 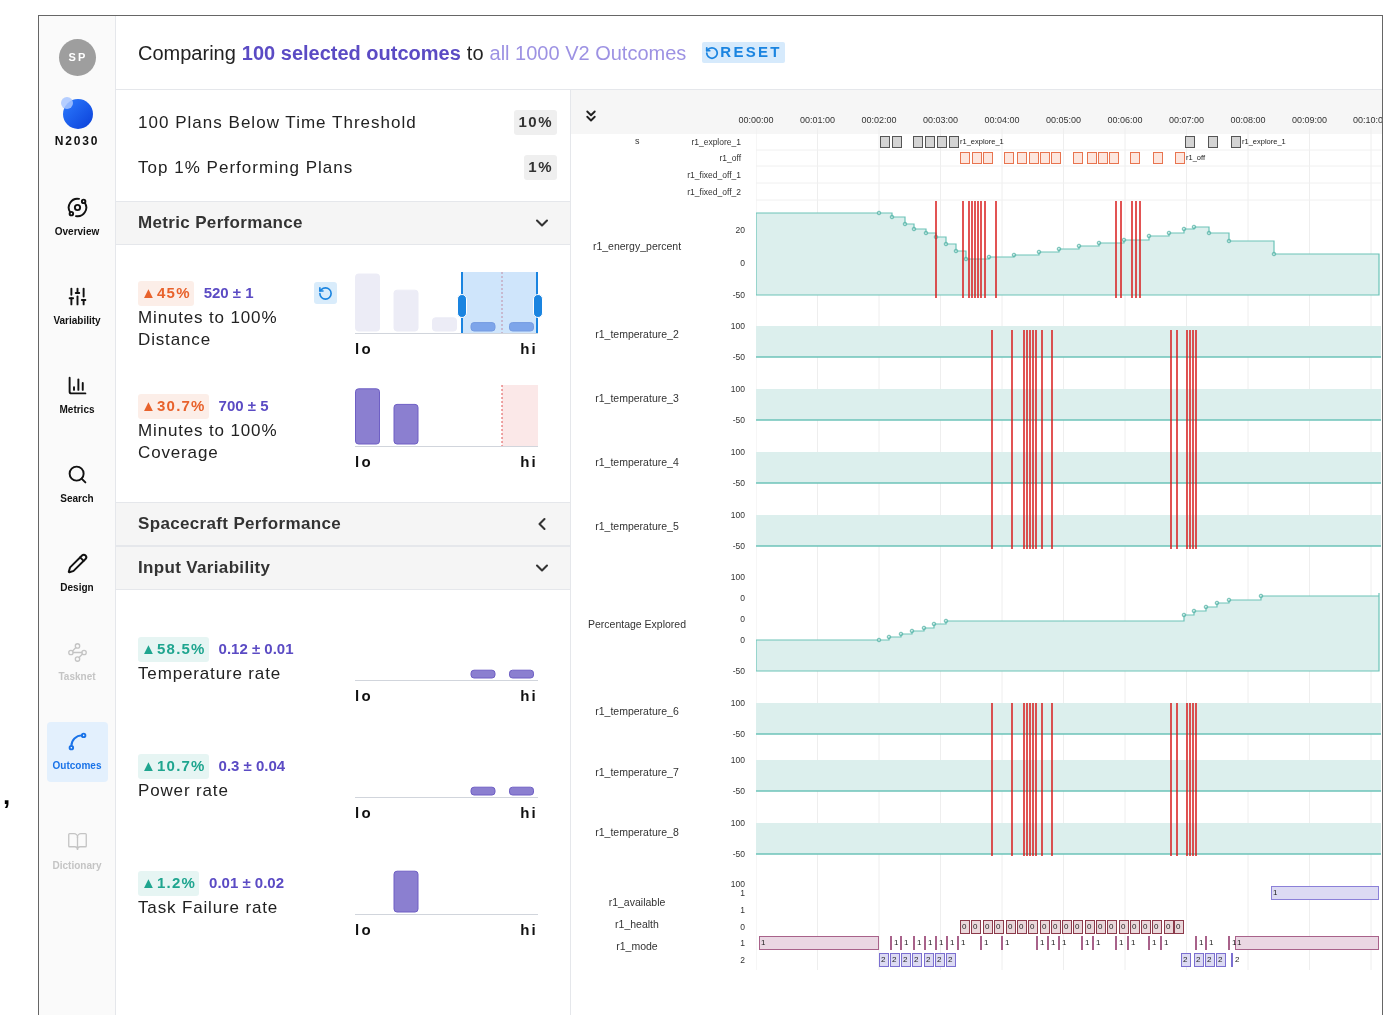 I want to click on range-selection, so click(x=499, y=302).